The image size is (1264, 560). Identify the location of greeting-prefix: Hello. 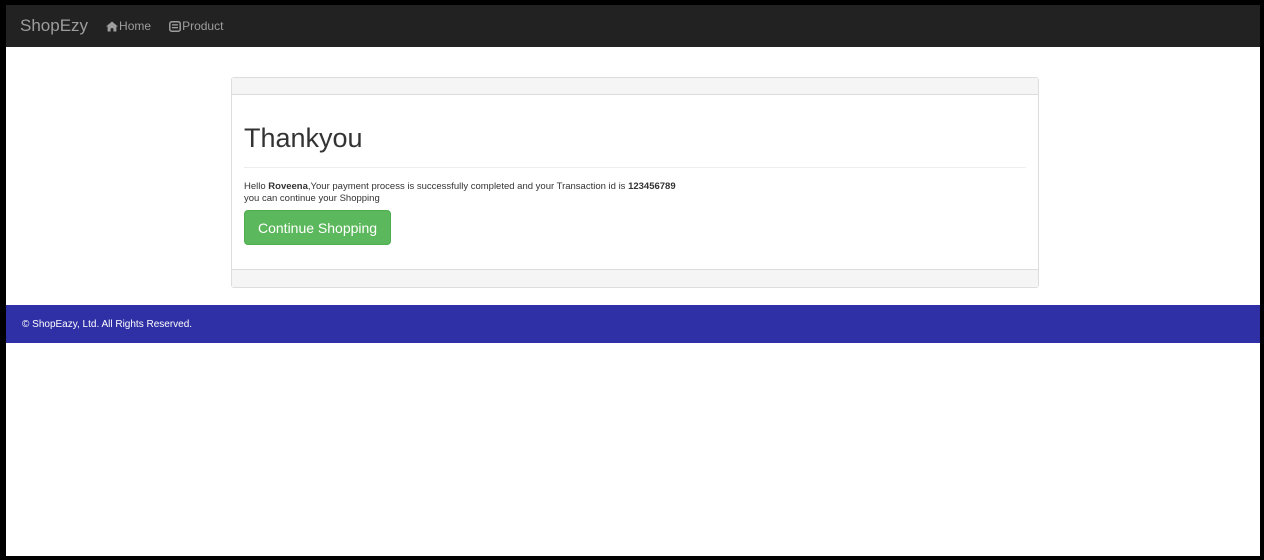
(256, 186).